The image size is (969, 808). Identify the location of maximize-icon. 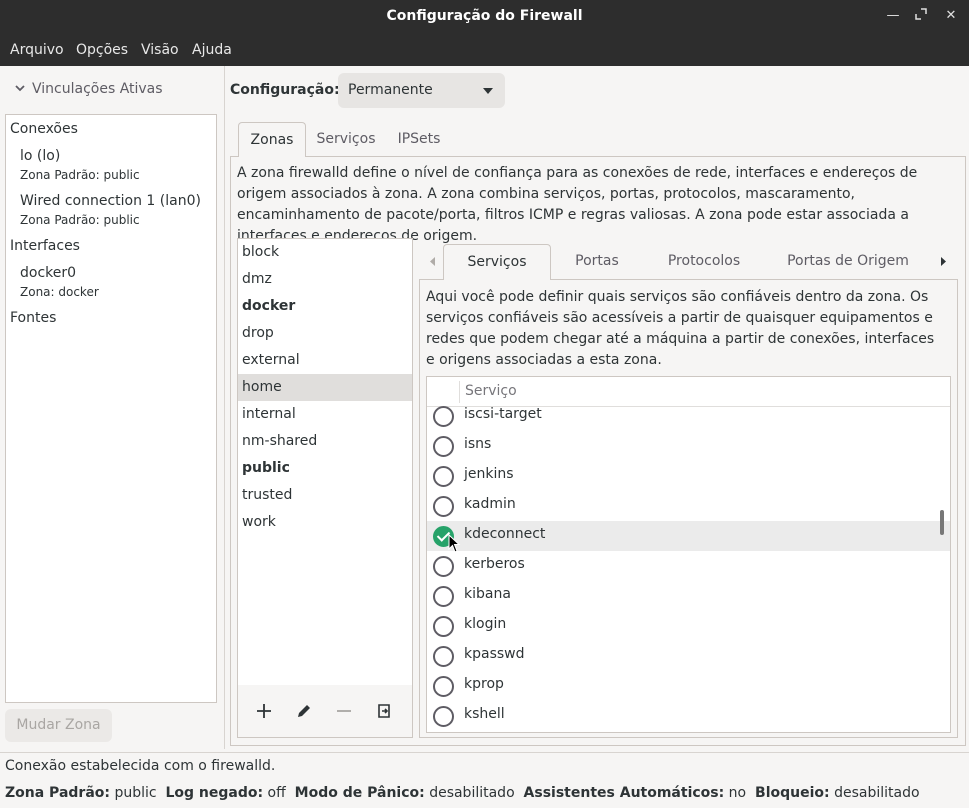
(921, 16).